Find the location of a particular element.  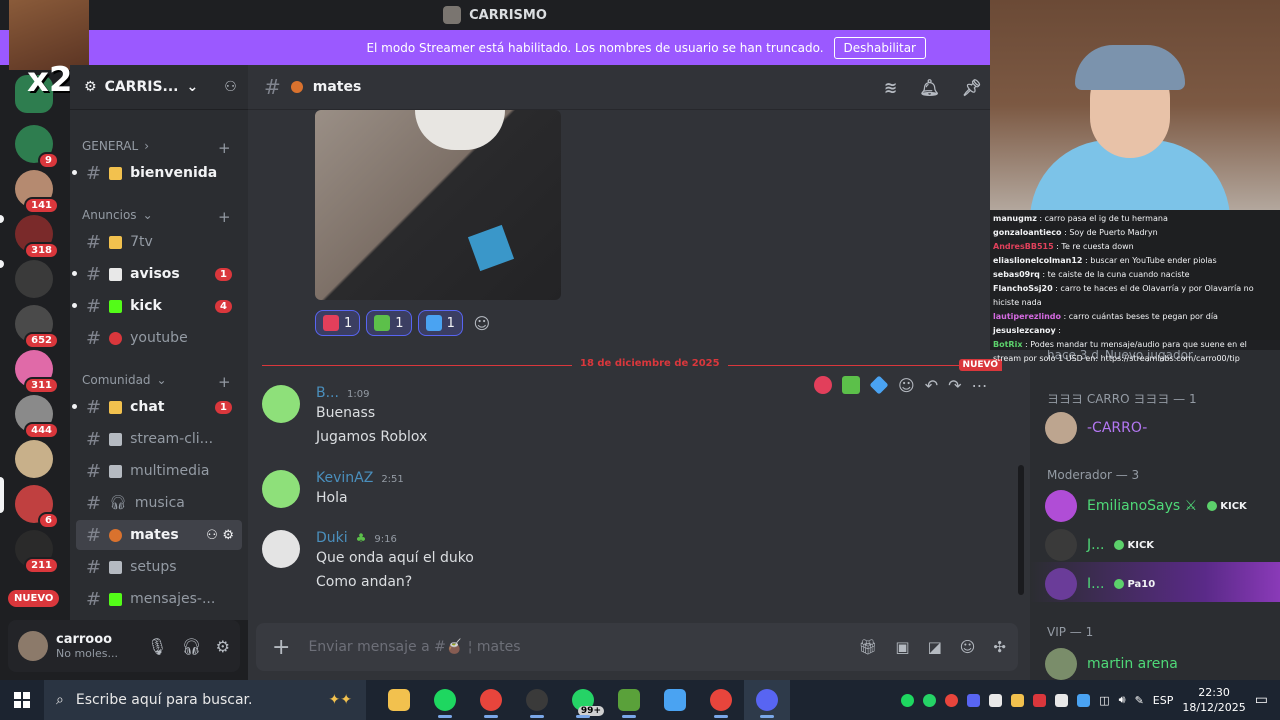

scrollbar is located at coordinates (1021, 530).